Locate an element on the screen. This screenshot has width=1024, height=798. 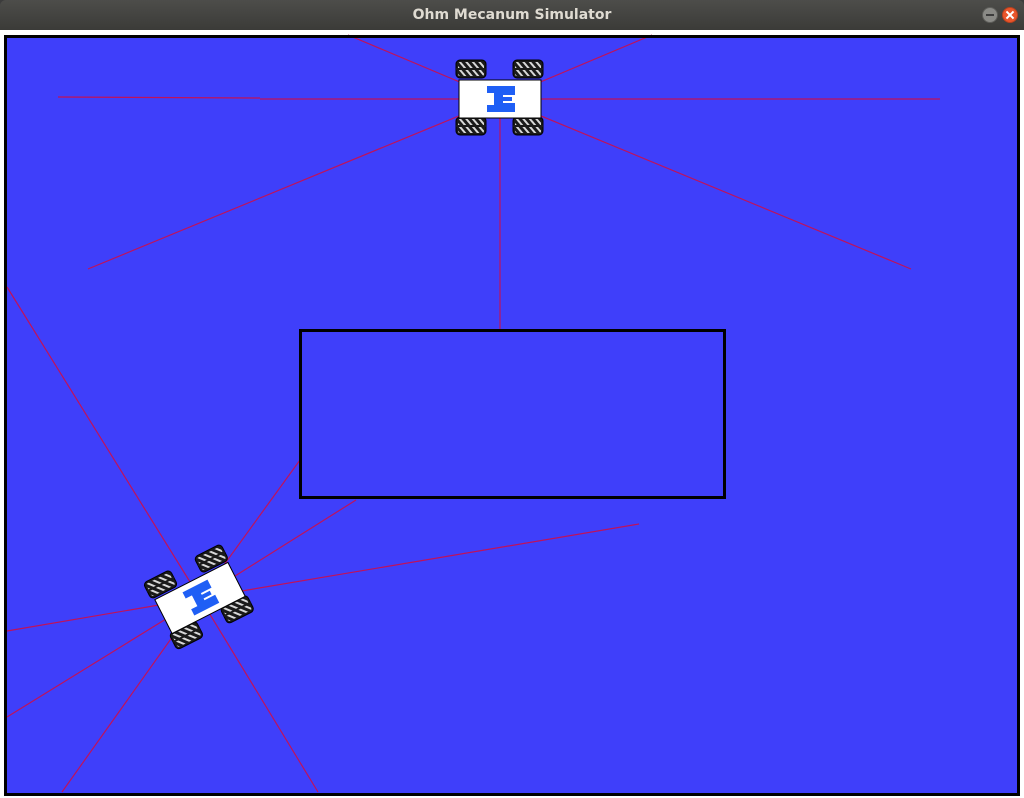
minimize-button is located at coordinates (990, 15).